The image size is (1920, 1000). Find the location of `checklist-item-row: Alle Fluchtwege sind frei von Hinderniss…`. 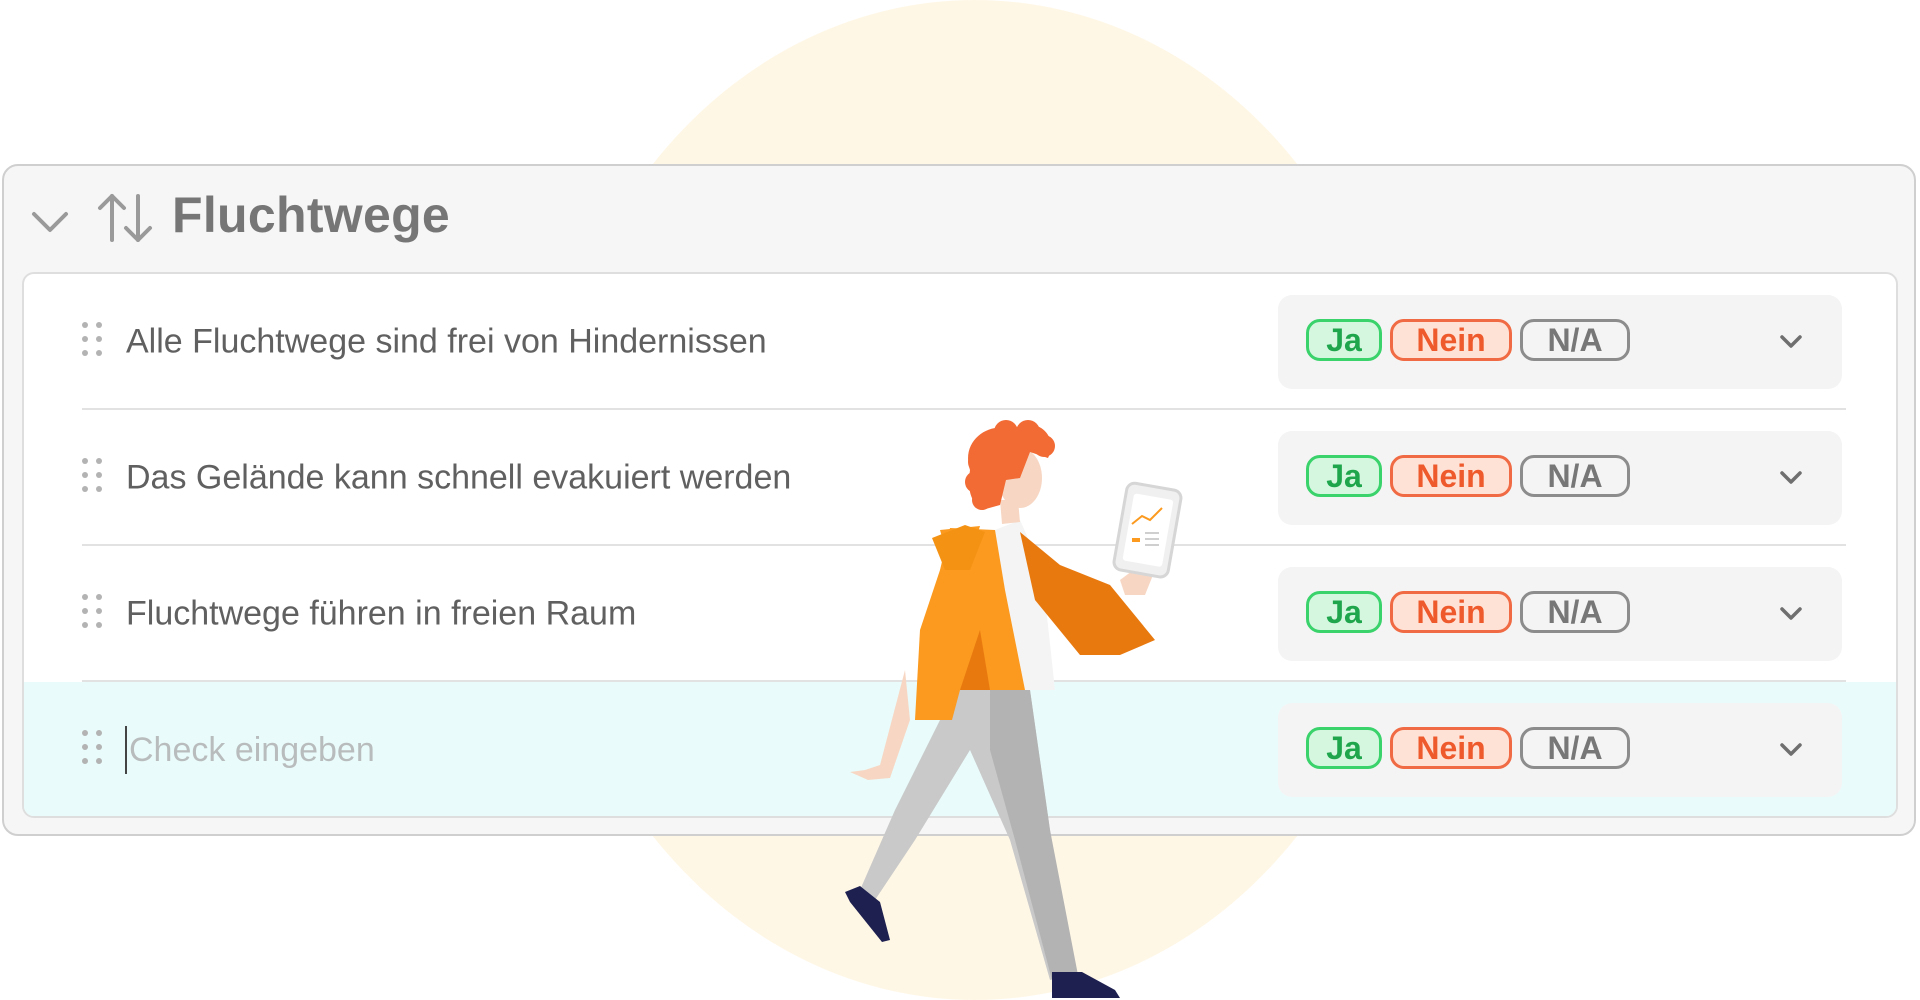

checklist-item-row: Alle Fluchtwege sind frei von Hinderniss… is located at coordinates (960, 342).